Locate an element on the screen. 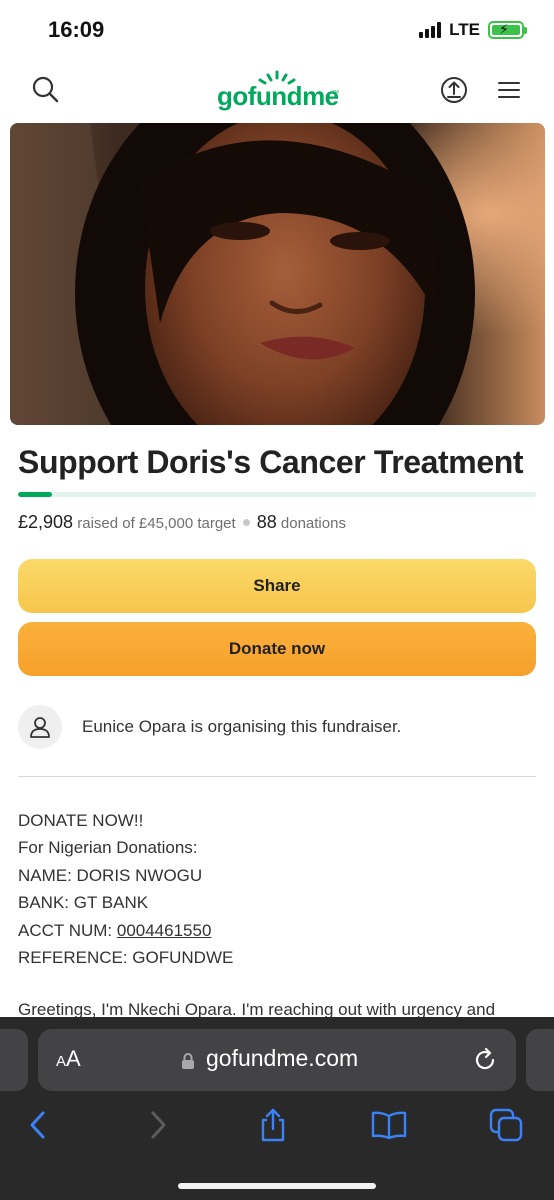 The height and width of the screenshot is (1200, 554). url-text: gofundme.com is located at coordinates (282, 1058).